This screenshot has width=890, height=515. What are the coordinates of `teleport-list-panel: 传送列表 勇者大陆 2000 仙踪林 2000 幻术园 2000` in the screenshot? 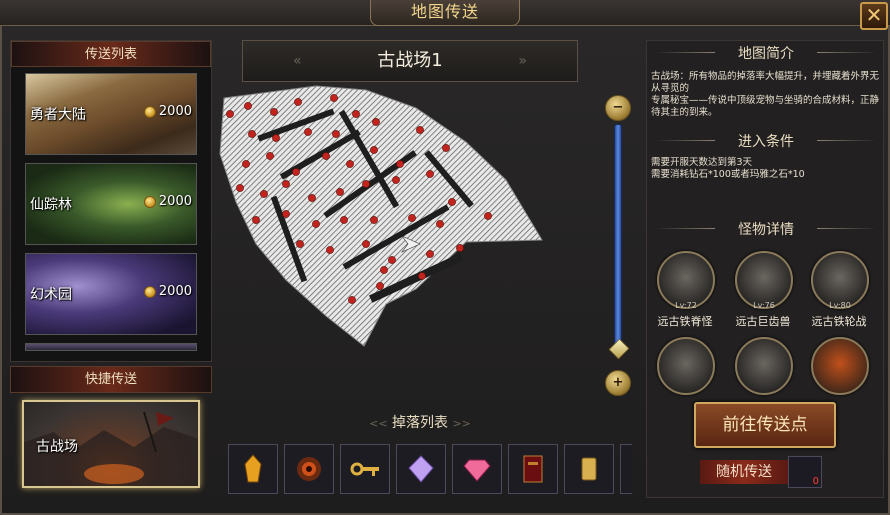 It's located at (111, 201).